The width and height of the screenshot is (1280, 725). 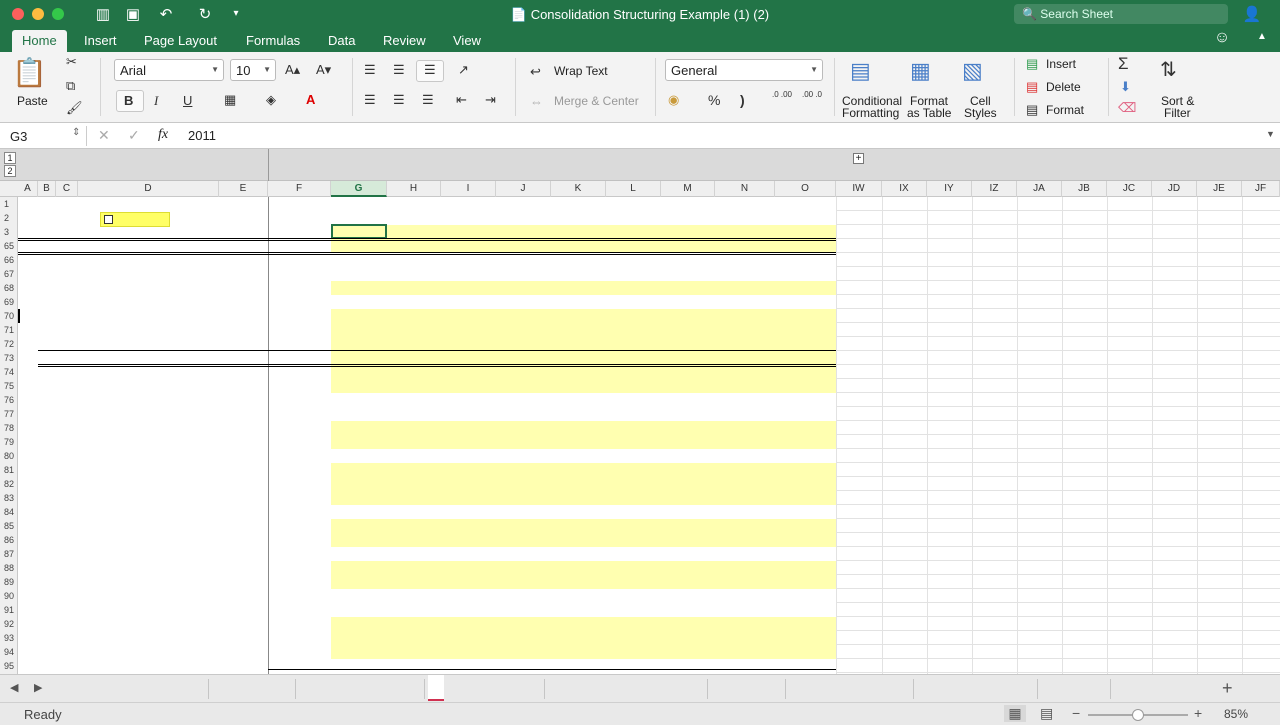 What do you see at coordinates (310, 99) in the screenshot?
I see `font-color-icon: A` at bounding box center [310, 99].